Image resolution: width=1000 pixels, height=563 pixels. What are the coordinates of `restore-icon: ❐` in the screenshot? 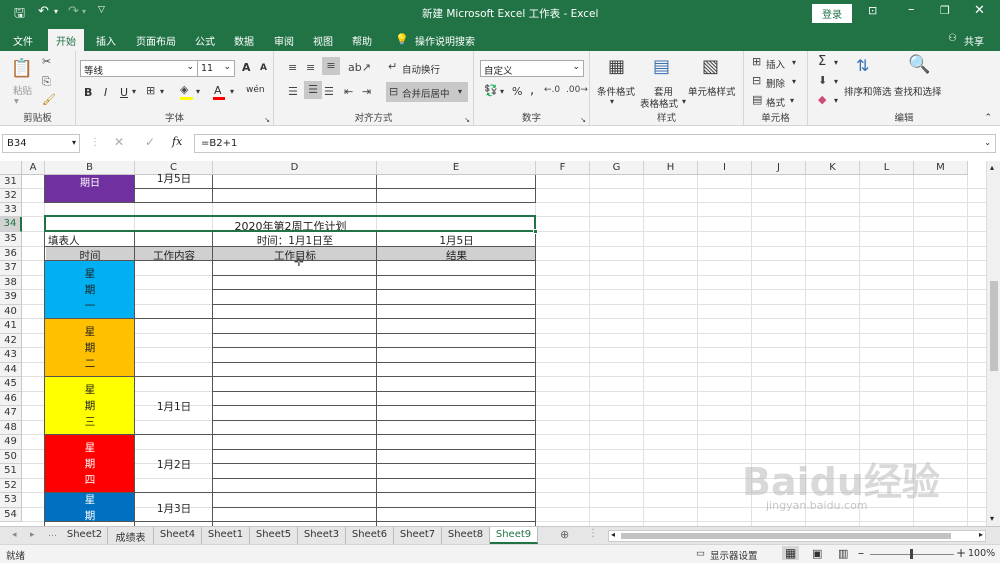 It's located at (945, 10).